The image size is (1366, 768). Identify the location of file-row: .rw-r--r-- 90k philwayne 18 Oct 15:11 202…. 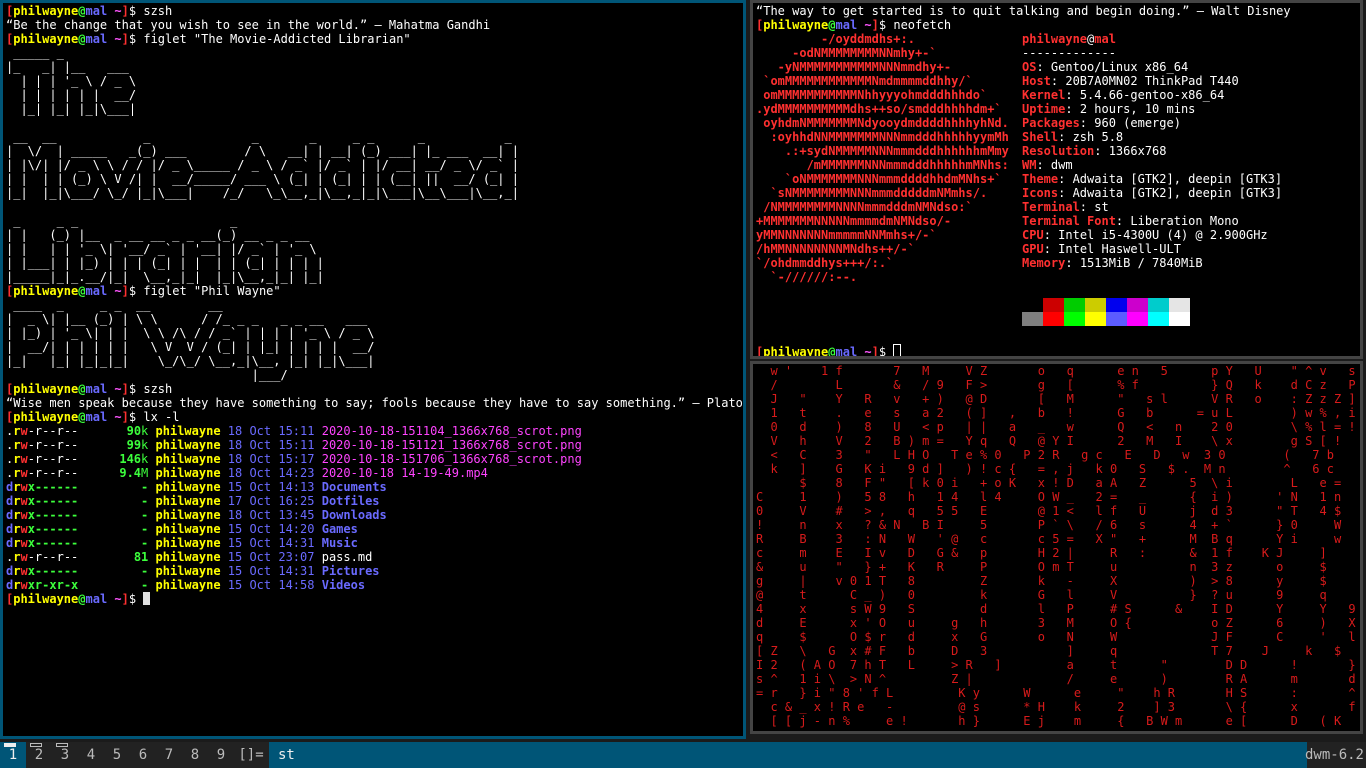
(374, 431).